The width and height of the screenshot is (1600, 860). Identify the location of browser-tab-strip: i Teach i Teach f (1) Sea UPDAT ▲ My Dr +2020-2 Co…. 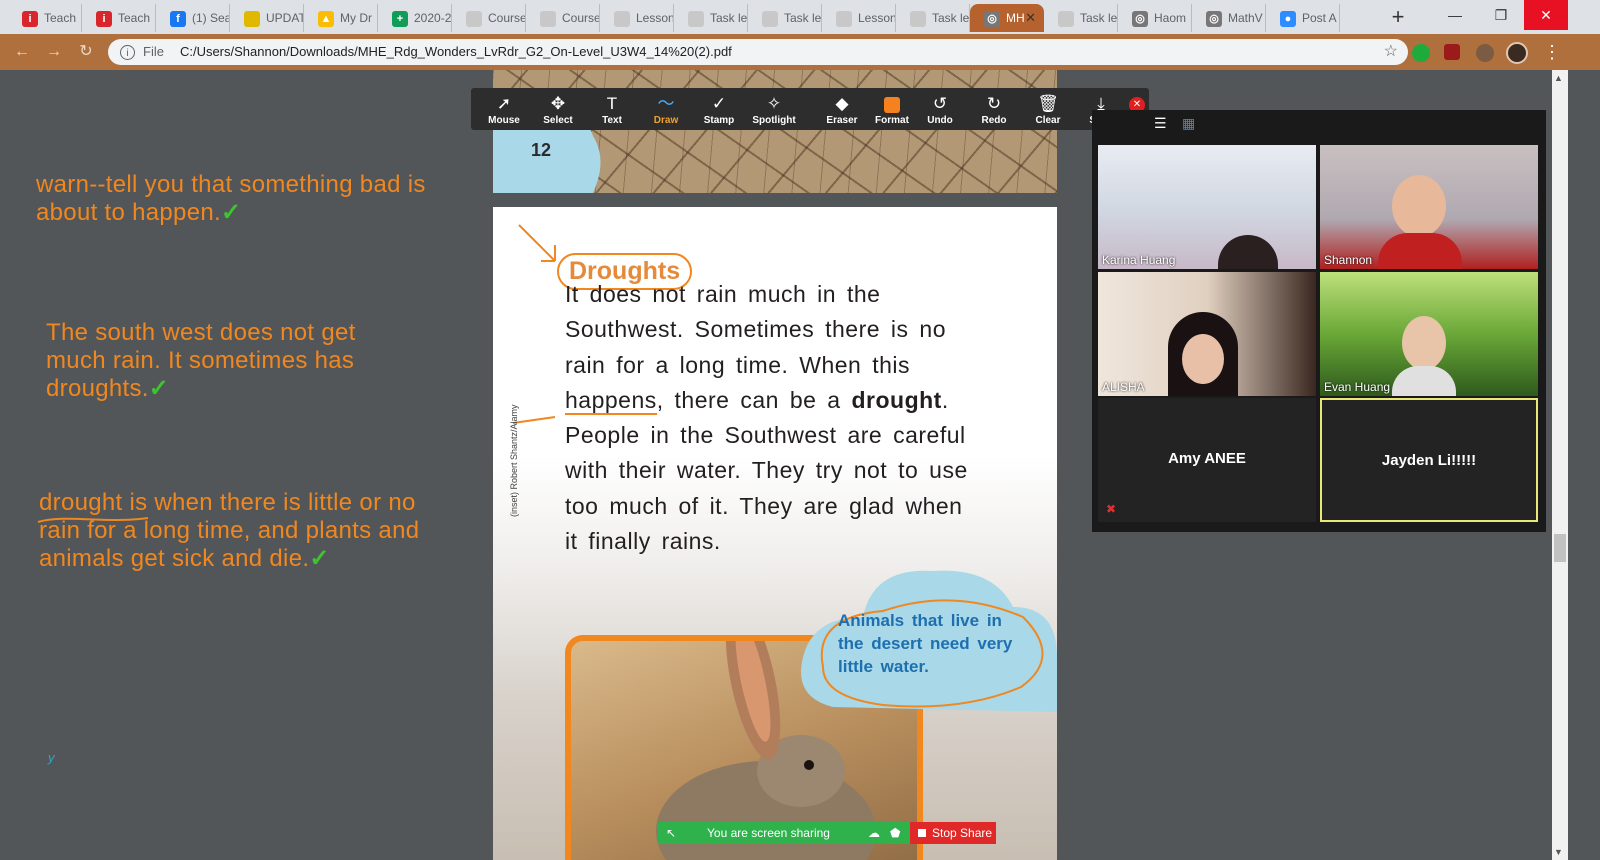
(800, 17).